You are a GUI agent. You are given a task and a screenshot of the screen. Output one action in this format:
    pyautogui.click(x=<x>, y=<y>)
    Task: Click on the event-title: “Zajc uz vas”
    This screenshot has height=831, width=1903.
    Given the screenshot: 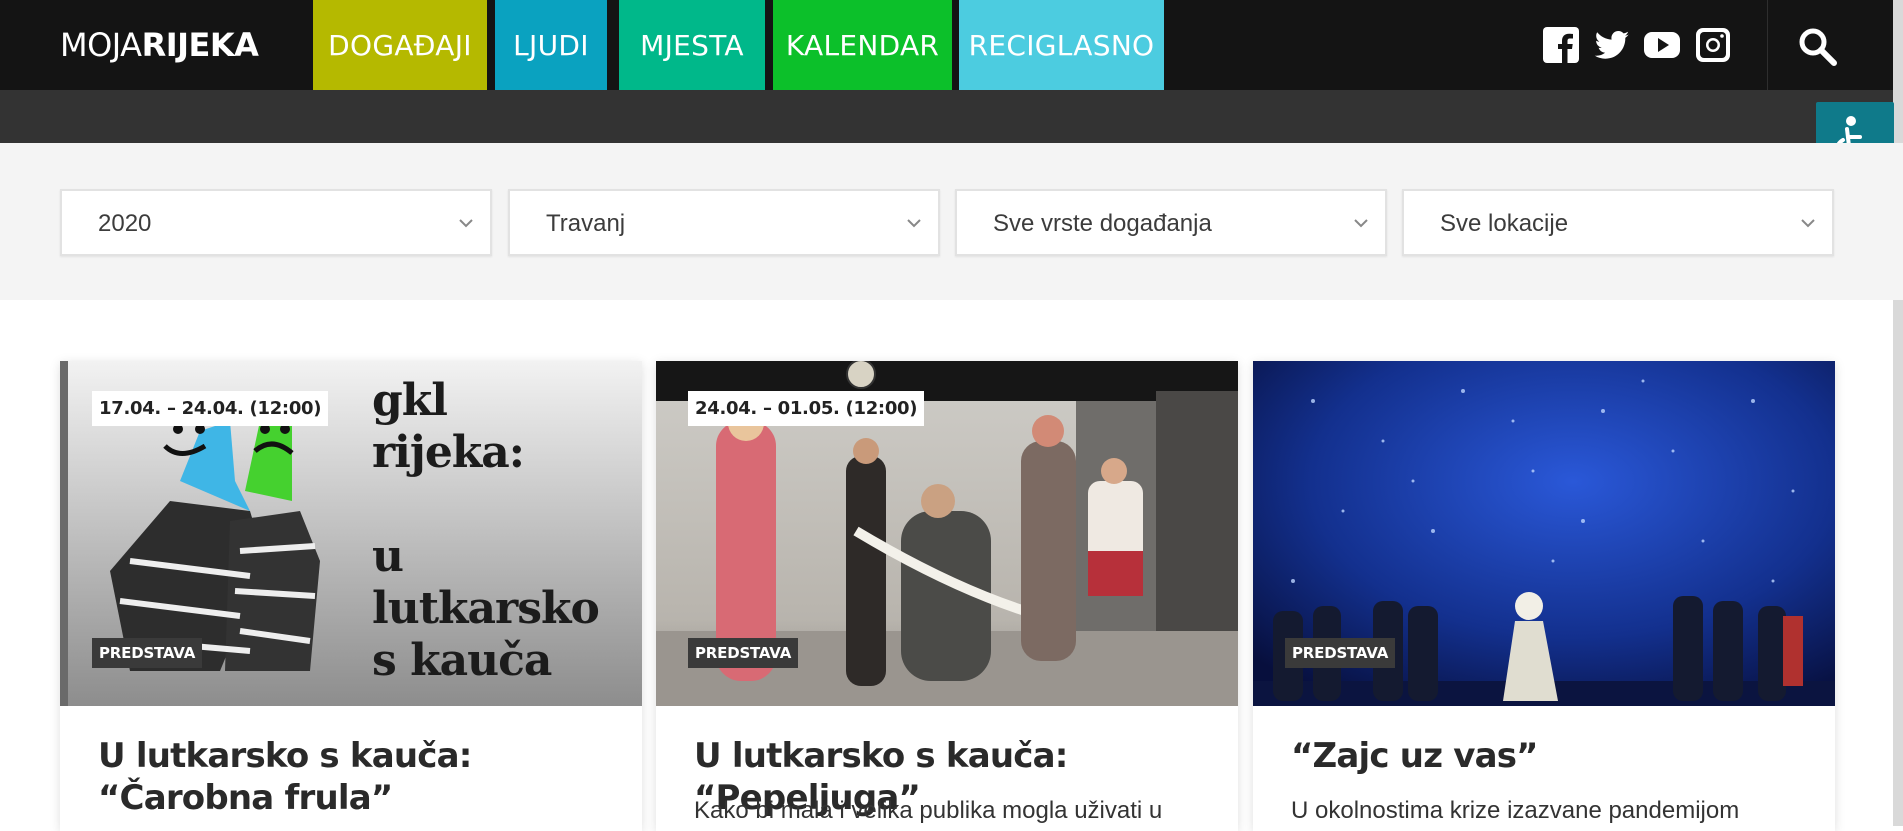 What is the action you would take?
    pyautogui.click(x=1551, y=756)
    